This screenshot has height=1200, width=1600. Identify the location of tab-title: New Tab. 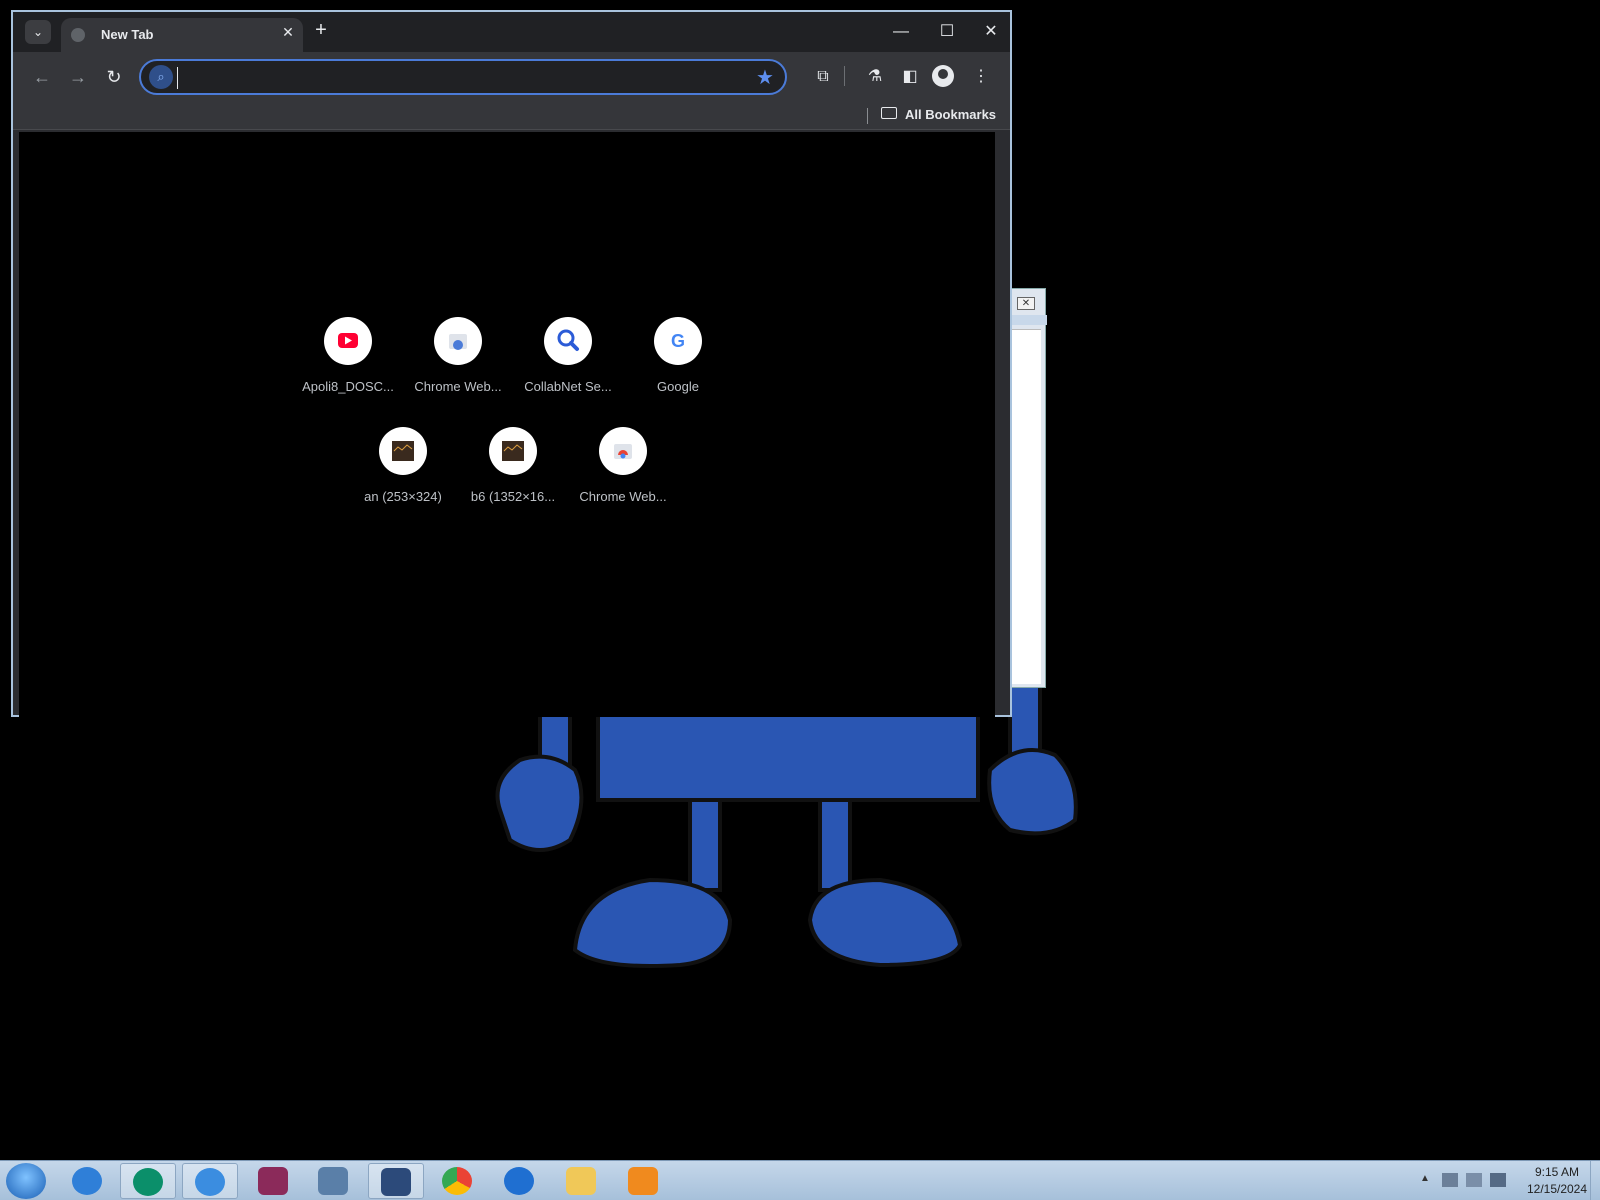
(127, 34).